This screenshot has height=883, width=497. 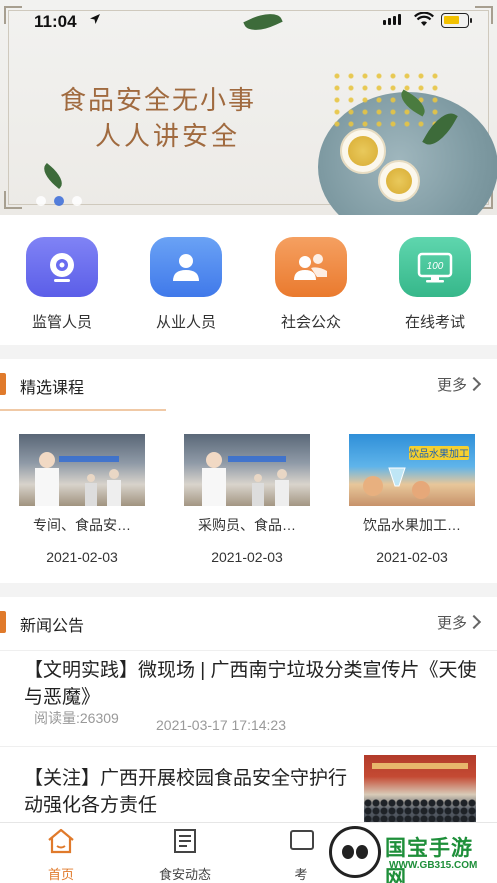 What do you see at coordinates (302, 840) in the screenshot?
I see `exam-icon` at bounding box center [302, 840].